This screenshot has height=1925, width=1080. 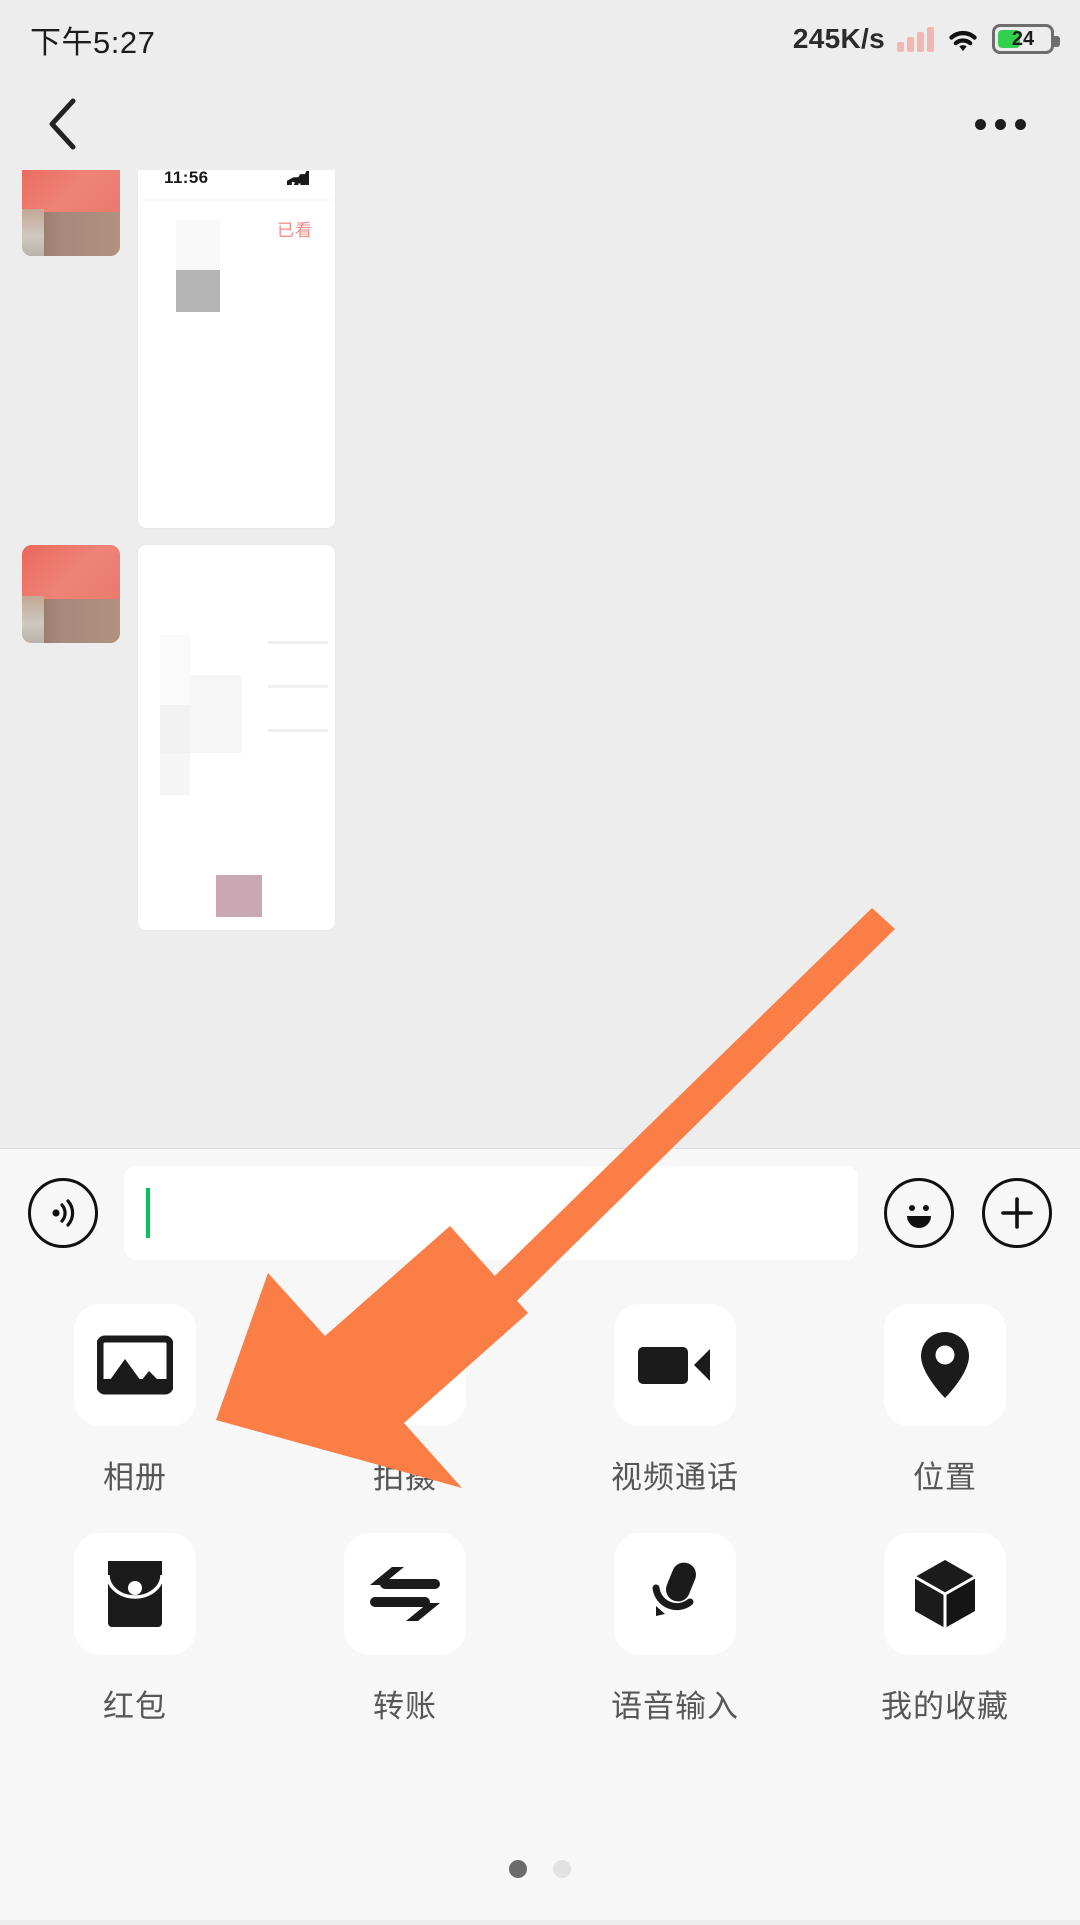 What do you see at coordinates (63, 124) in the screenshot?
I see `back-chevron-icon` at bounding box center [63, 124].